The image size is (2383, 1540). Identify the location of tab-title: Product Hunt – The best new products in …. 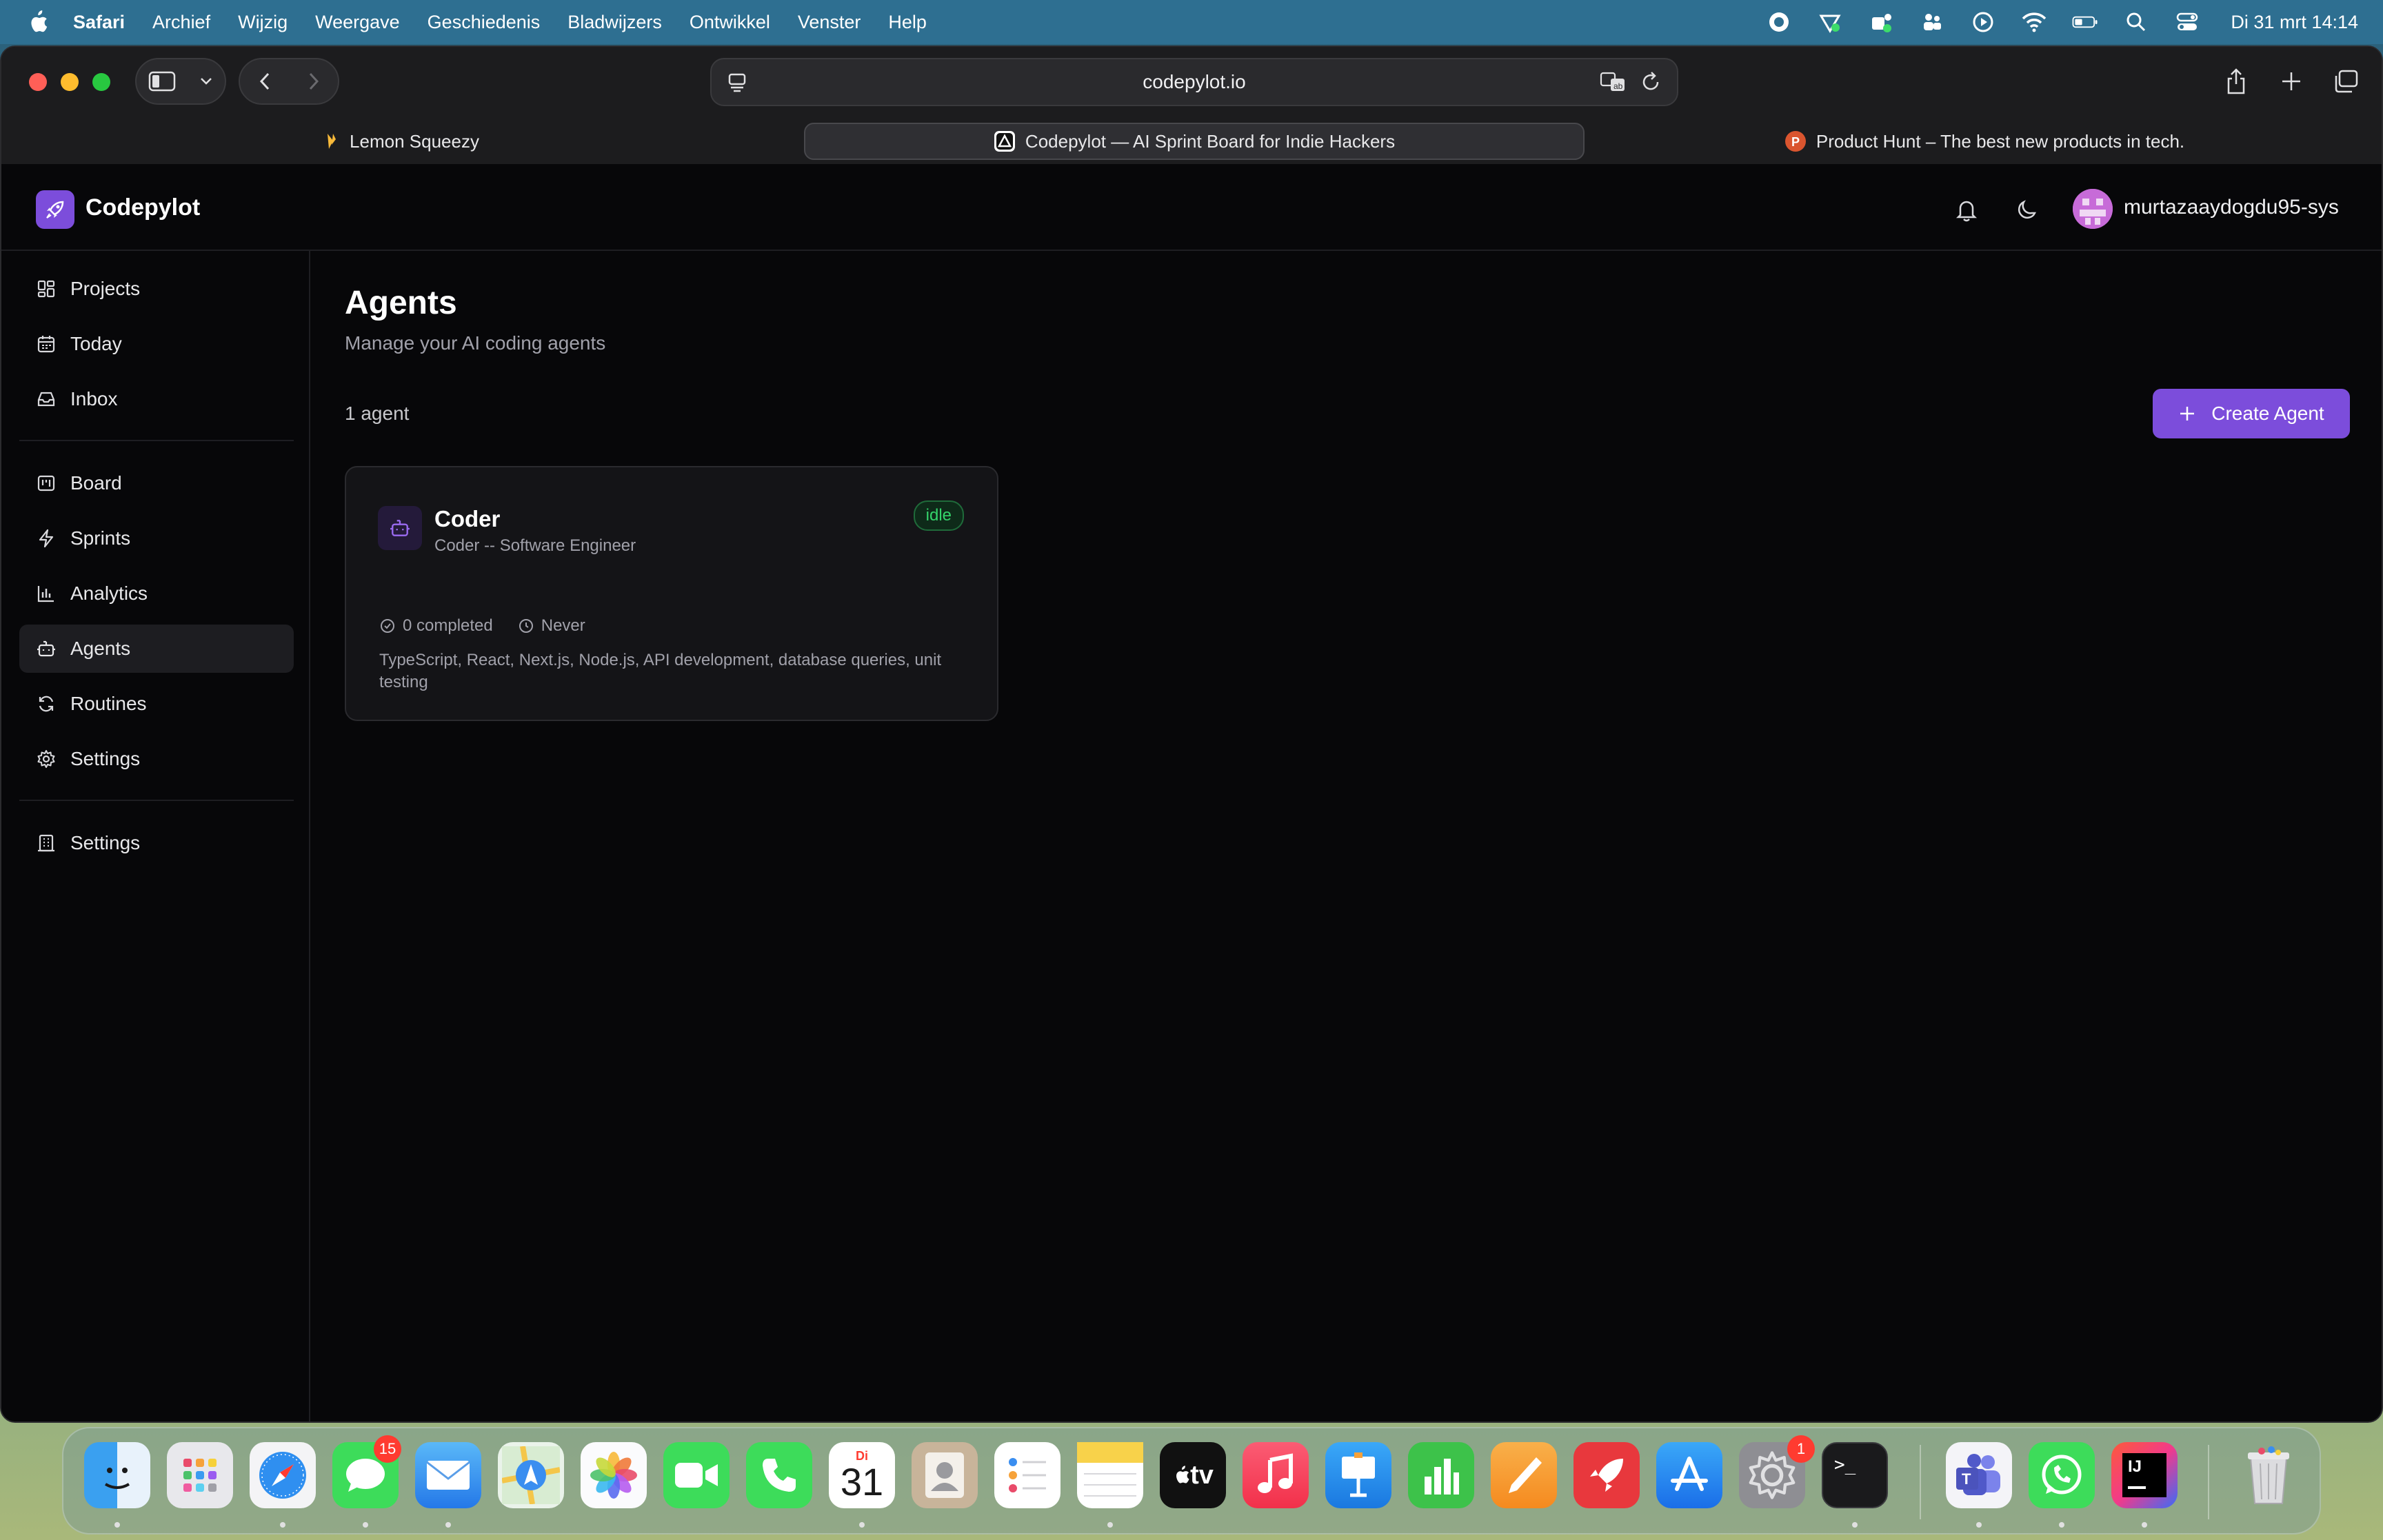
(2000, 141).